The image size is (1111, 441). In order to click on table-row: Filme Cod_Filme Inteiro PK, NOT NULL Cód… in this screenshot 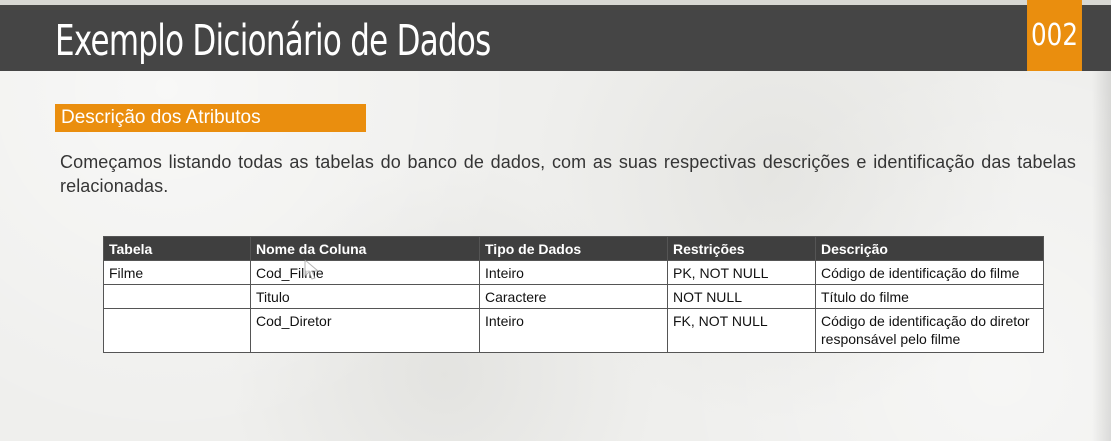, I will do `click(573, 272)`.